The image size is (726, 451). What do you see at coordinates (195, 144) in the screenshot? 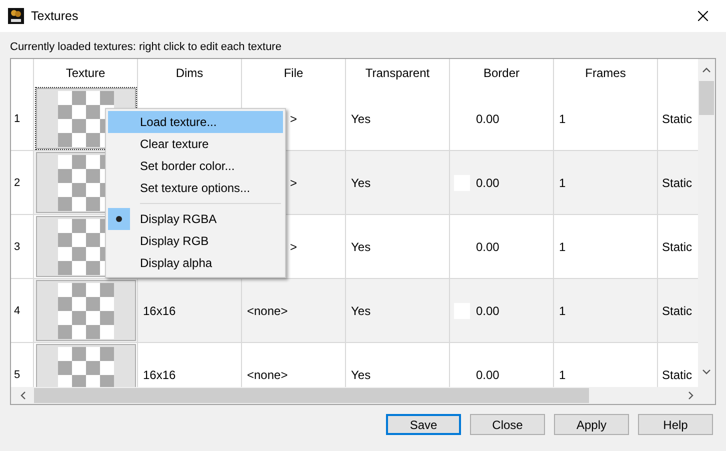
I see `menu-item: Clear texture` at bounding box center [195, 144].